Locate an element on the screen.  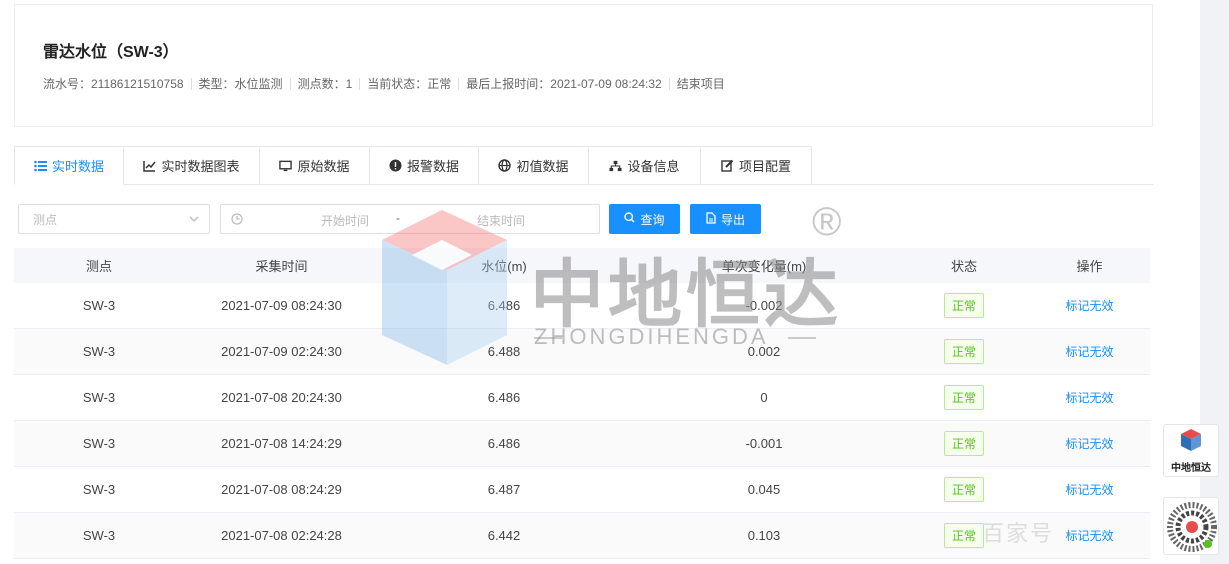
cell-level: 6.442 is located at coordinates (504, 535).